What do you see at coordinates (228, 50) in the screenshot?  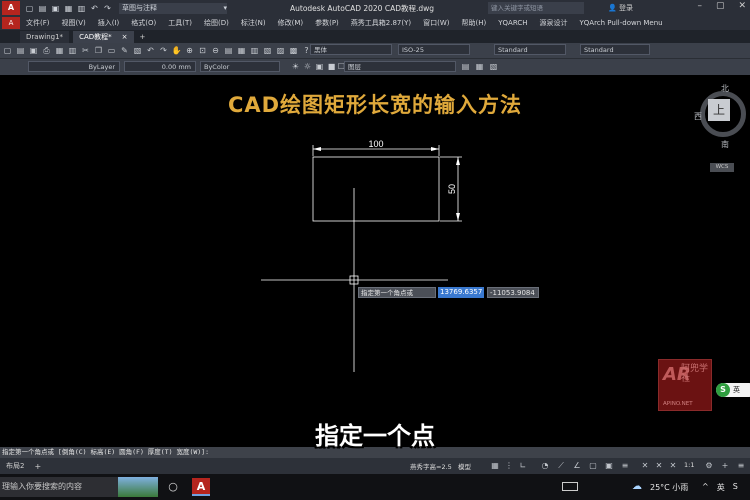 I see `properties-icon: ▤` at bounding box center [228, 50].